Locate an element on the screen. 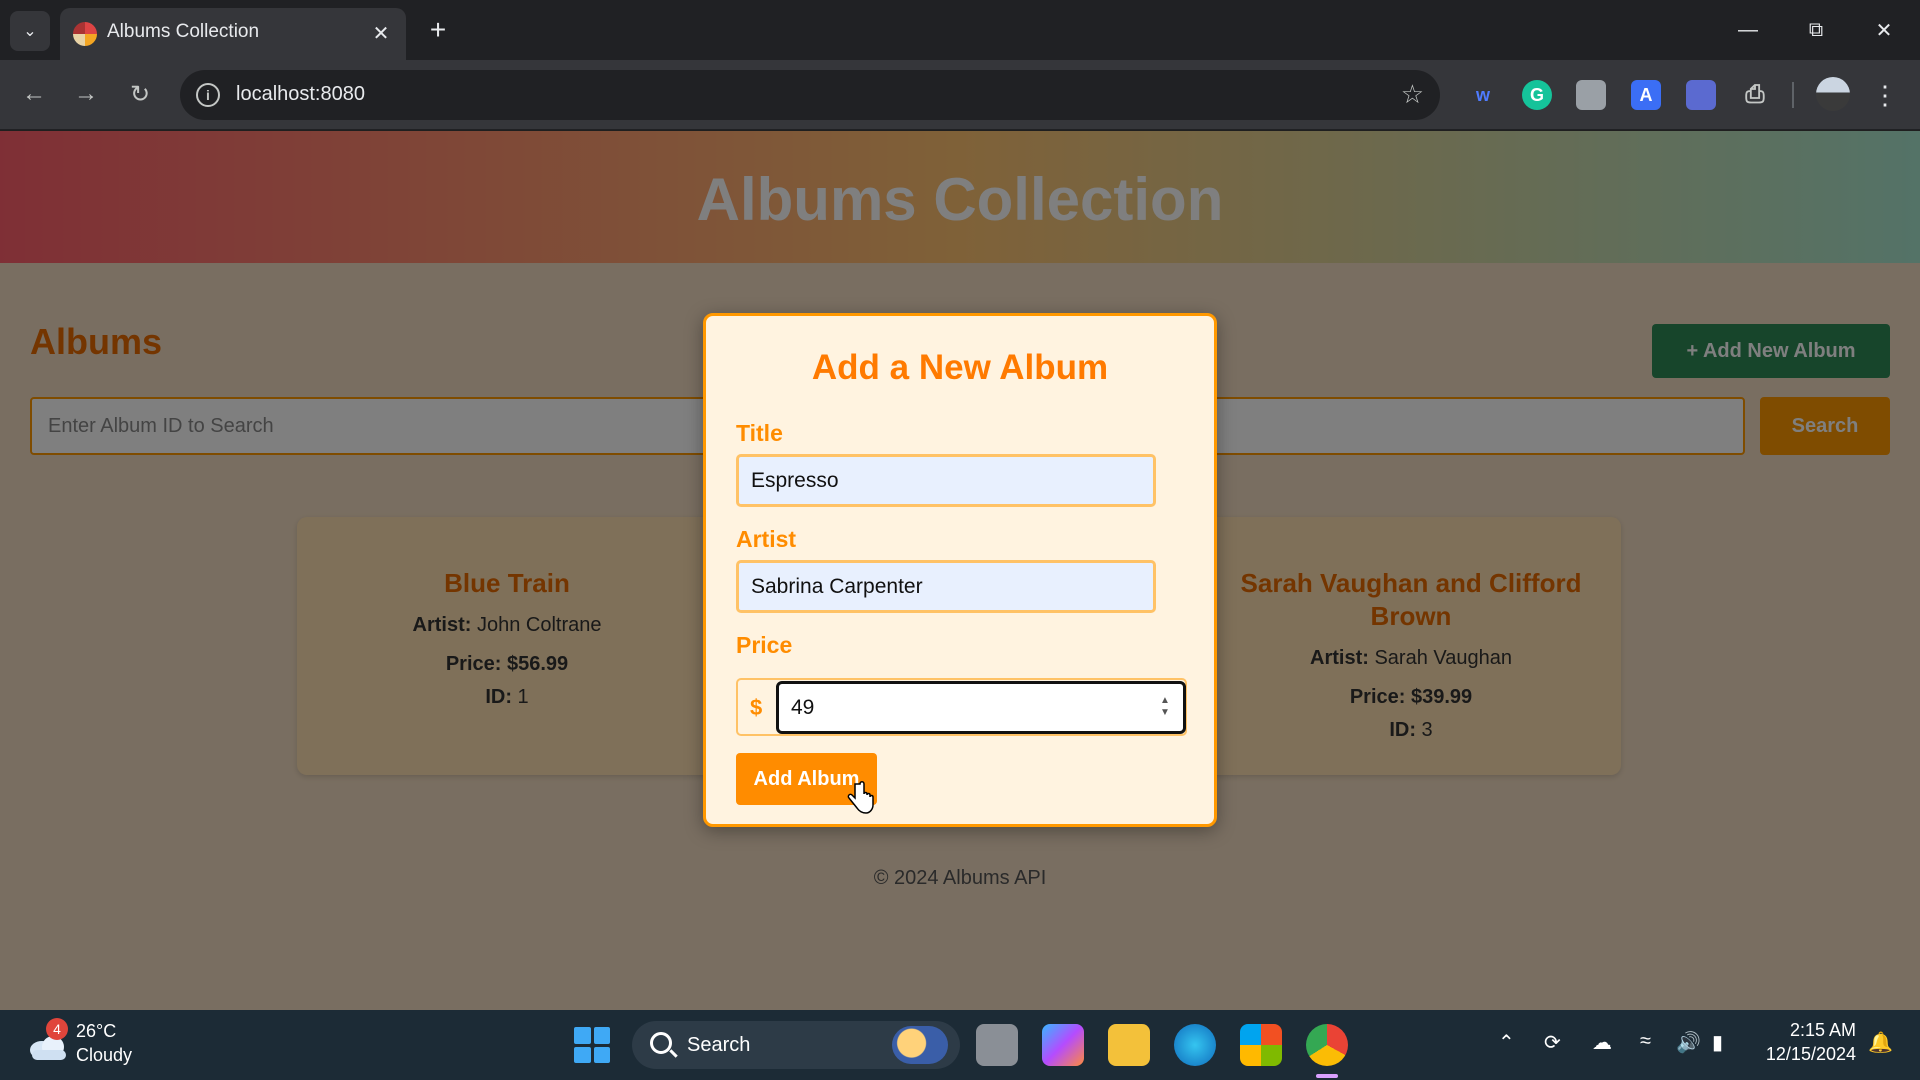  taskbar-search-box: Search is located at coordinates (796, 1045).